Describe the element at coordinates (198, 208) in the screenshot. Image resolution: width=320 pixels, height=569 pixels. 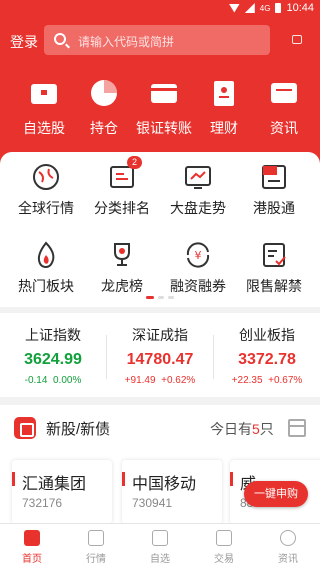
I see `grid-item-label: 大盘走势` at that location.